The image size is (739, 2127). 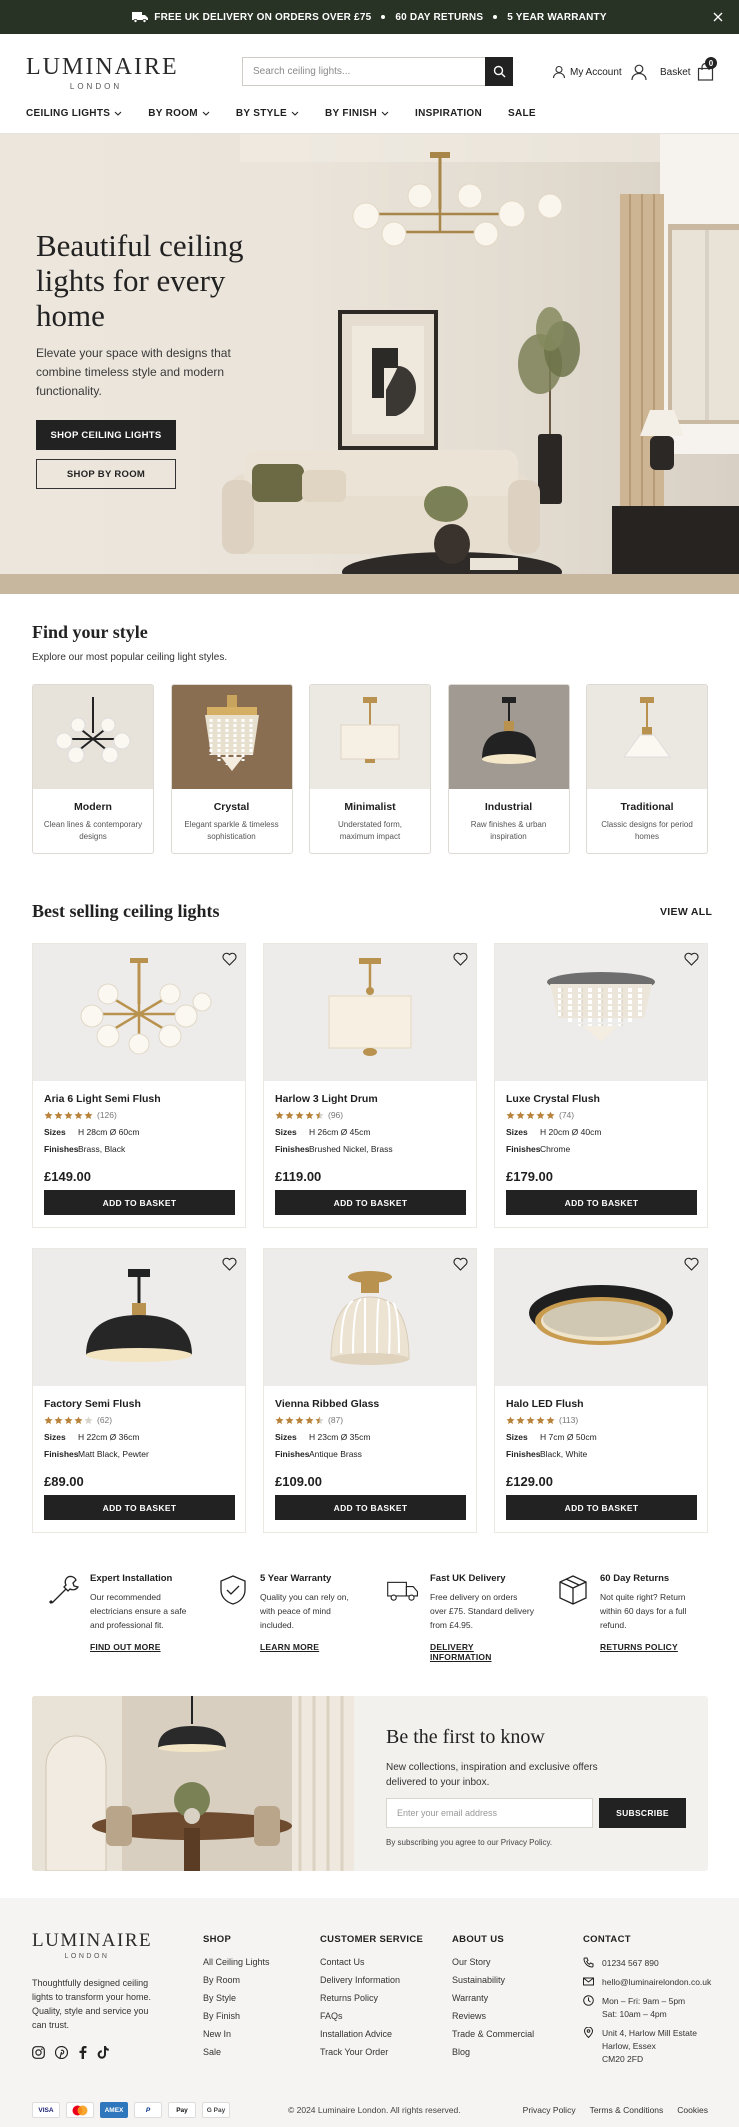 What do you see at coordinates (313, 1647) in the screenshot?
I see `learn-more-link: LEARN MORE` at bounding box center [313, 1647].